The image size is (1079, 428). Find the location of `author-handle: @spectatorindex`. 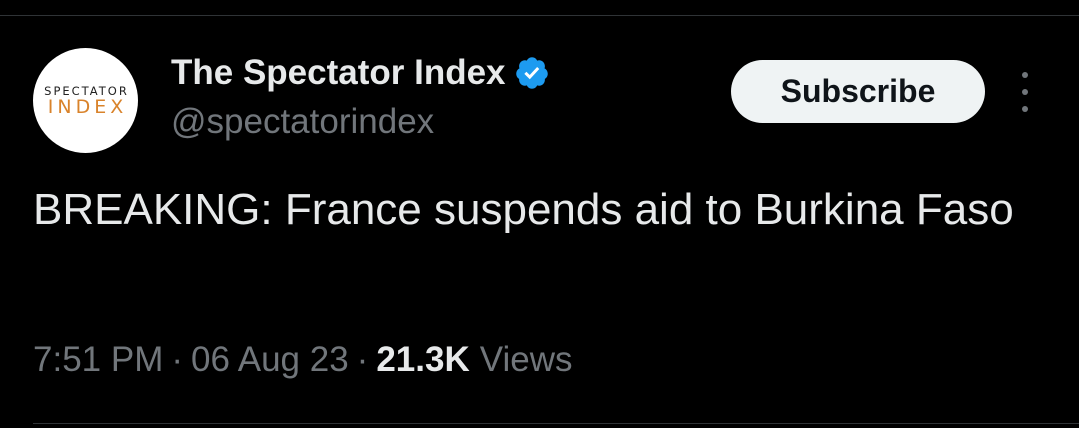

author-handle: @spectatorindex is located at coordinates (302, 122).